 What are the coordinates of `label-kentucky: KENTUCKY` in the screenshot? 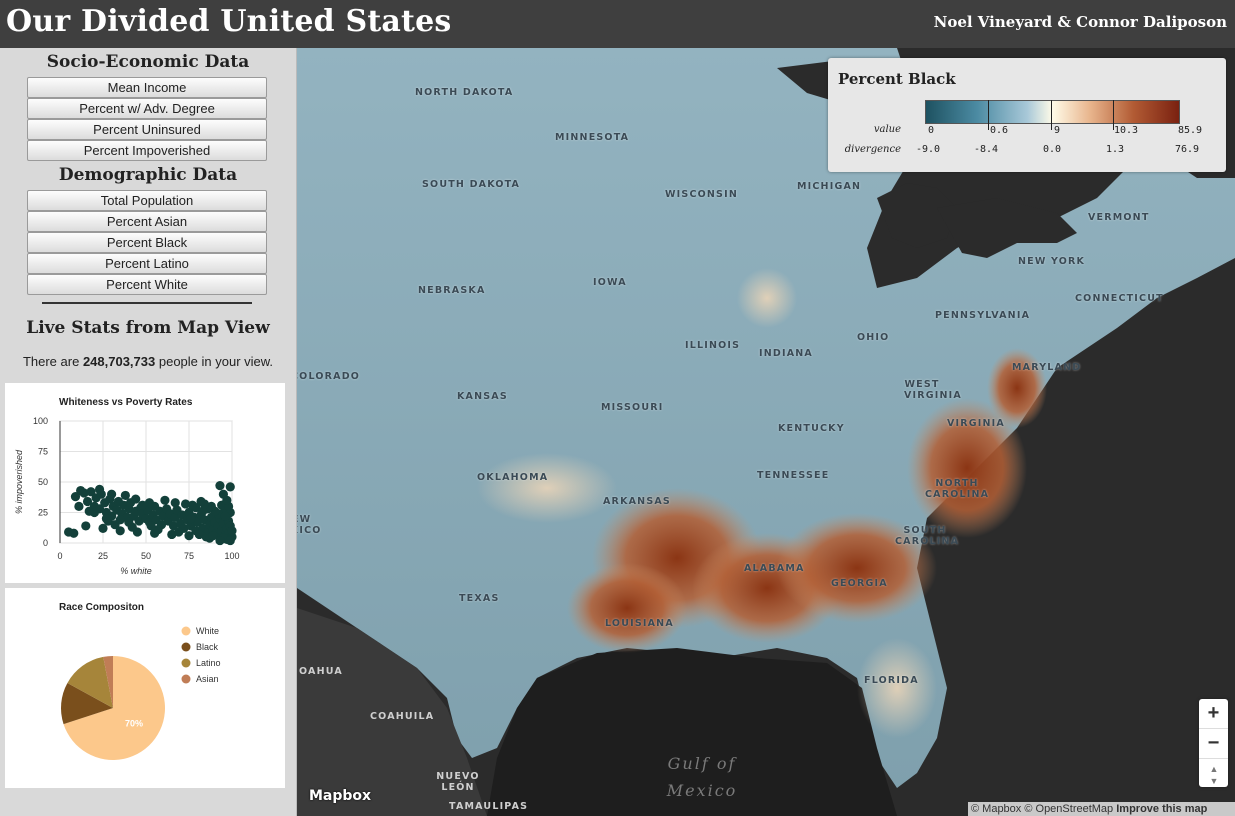 It's located at (811, 428).